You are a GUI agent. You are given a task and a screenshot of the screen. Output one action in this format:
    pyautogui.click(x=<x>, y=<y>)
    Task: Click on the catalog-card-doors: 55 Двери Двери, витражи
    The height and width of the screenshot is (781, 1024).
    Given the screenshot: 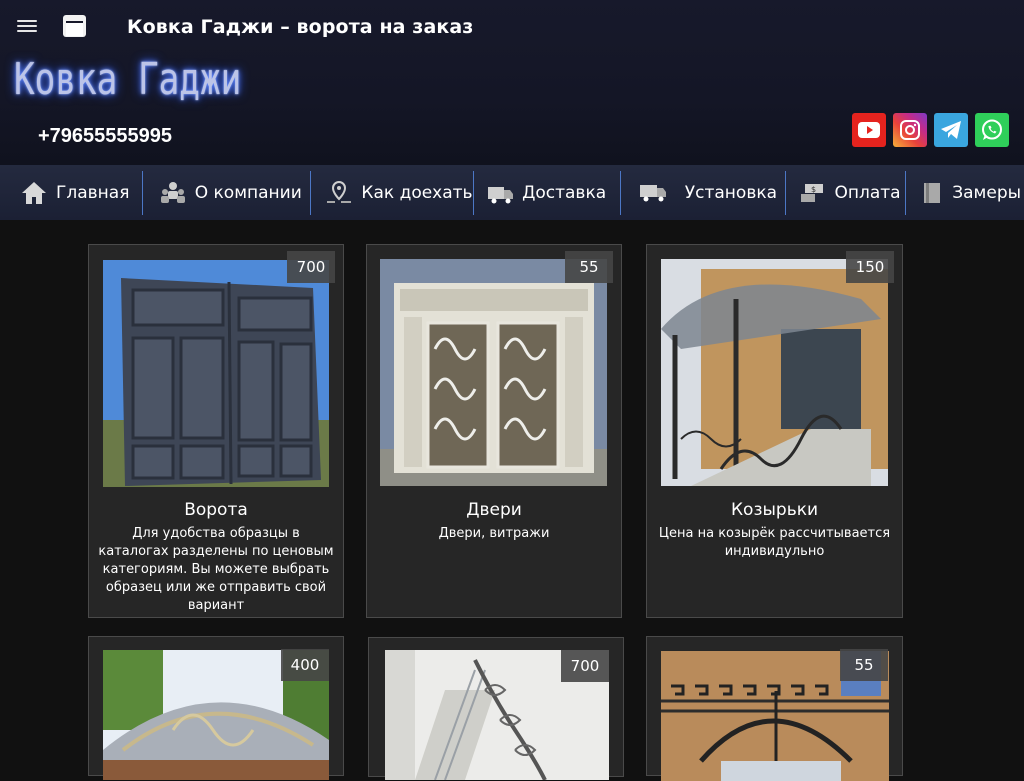 What is the action you would take?
    pyautogui.click(x=494, y=431)
    